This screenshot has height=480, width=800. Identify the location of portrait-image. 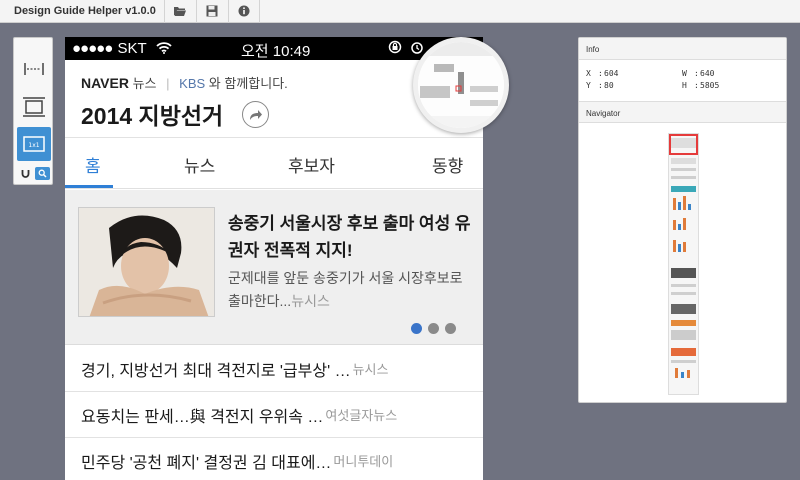
(146, 262).